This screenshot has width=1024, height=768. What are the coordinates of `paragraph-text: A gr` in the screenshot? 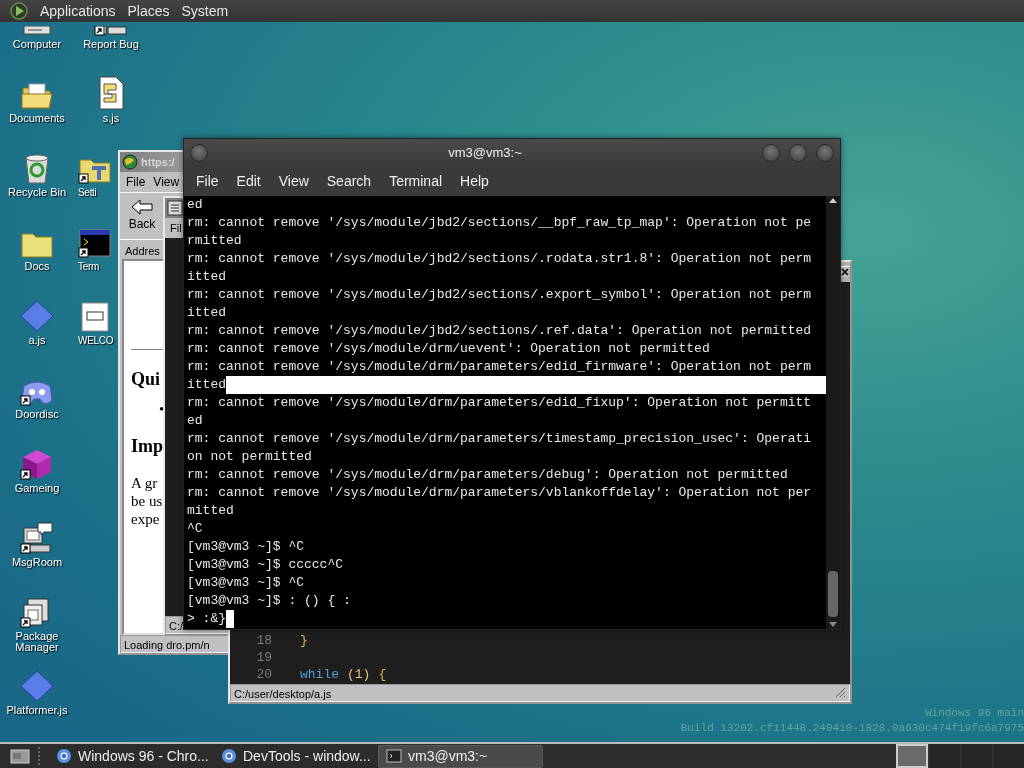 It's located at (145, 482).